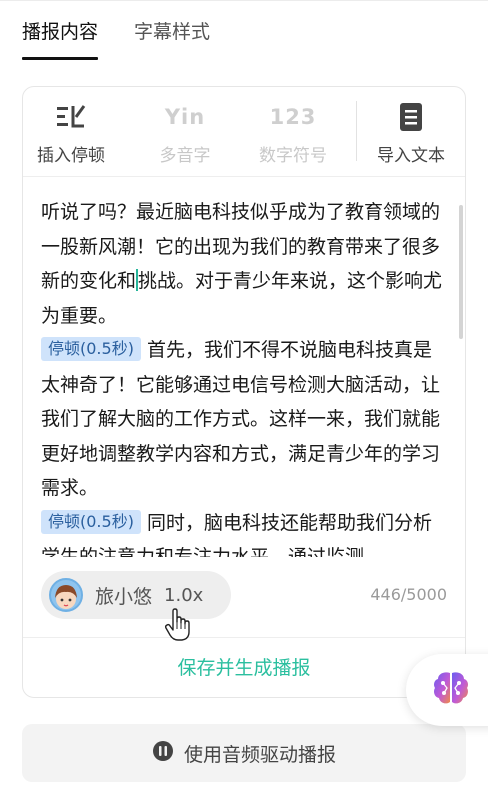 The width and height of the screenshot is (488, 805). What do you see at coordinates (185, 156) in the screenshot?
I see `polyphone-label: 多音字` at bounding box center [185, 156].